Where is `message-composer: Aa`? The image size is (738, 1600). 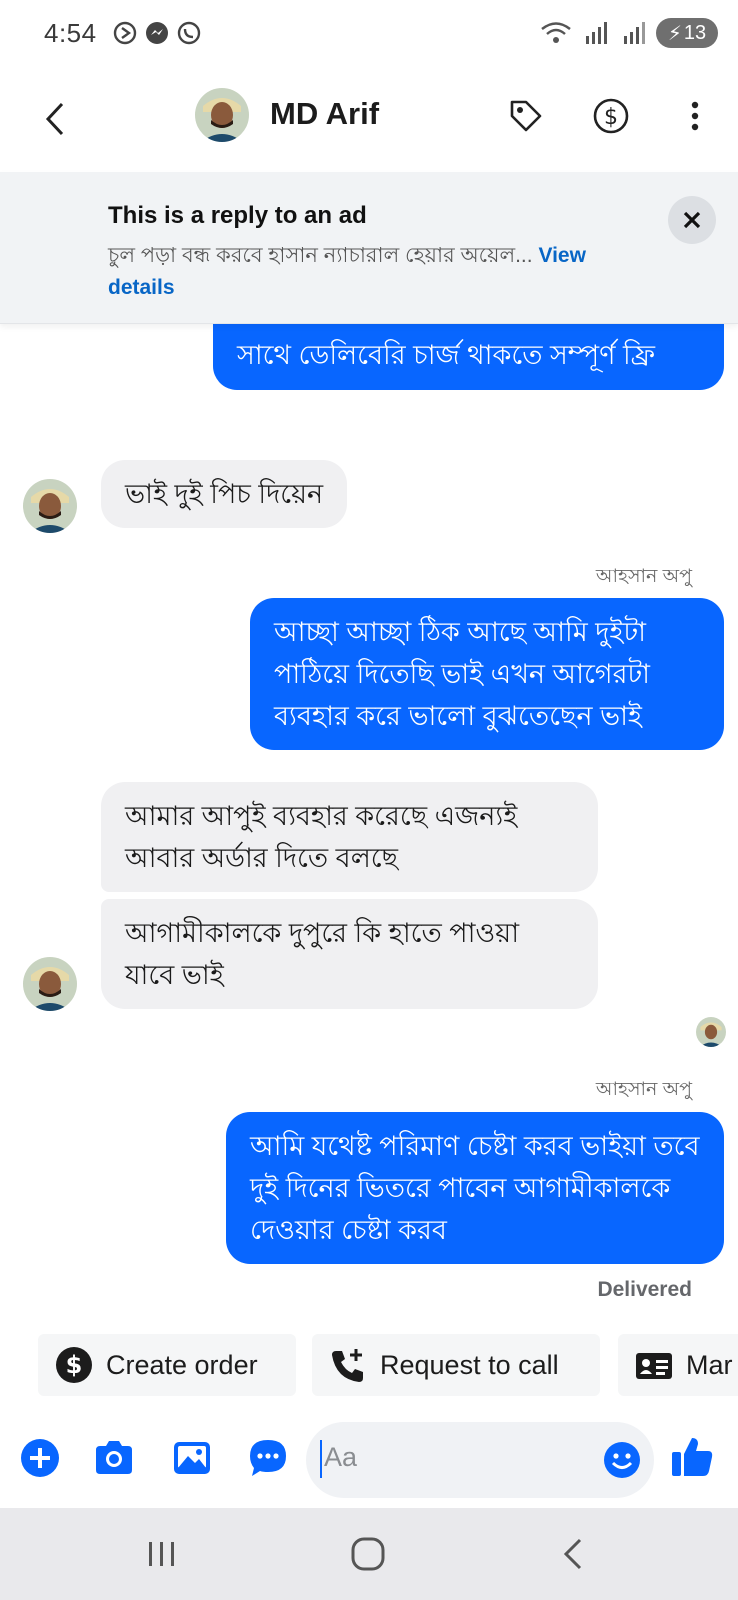
message-composer: Aa is located at coordinates (369, 1460).